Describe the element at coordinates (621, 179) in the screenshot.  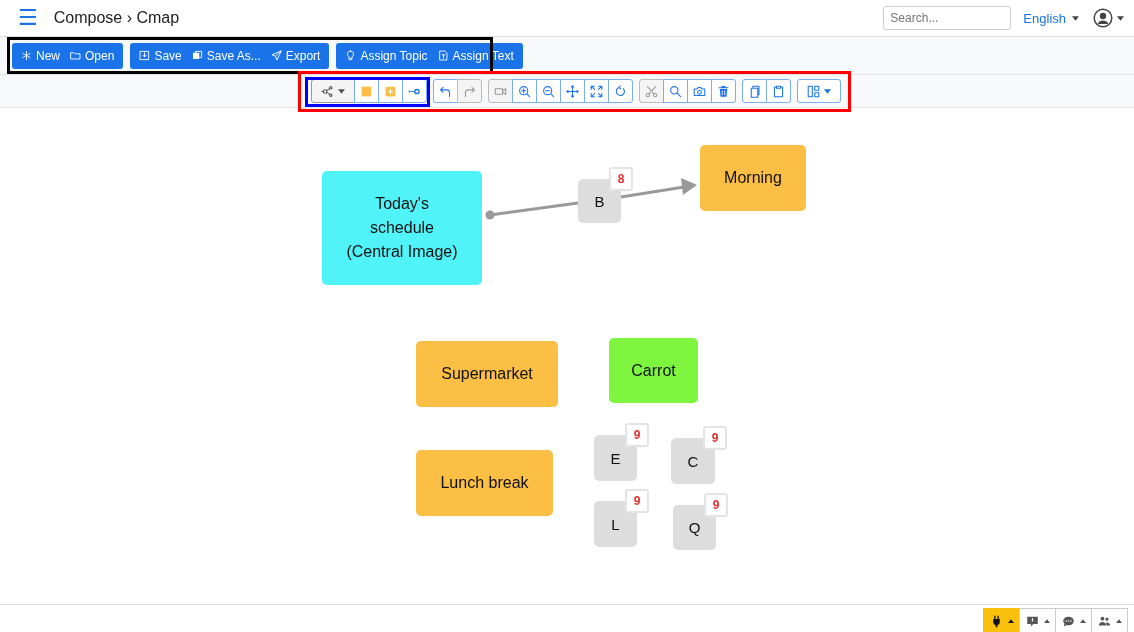
I see `count-badge: 8` at that location.